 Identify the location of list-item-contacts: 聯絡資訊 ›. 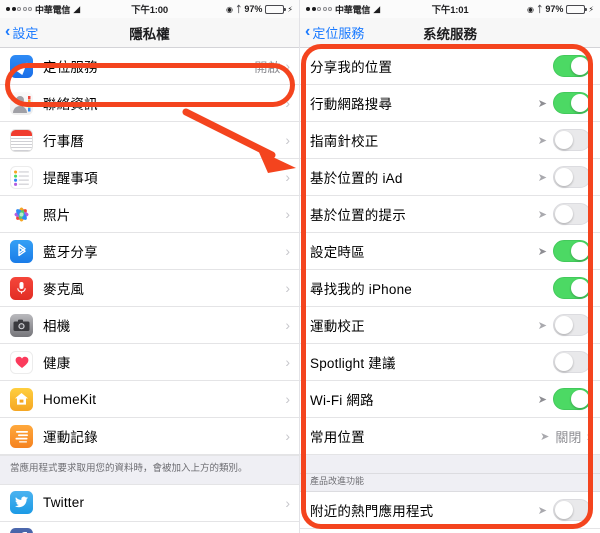
(149, 103).